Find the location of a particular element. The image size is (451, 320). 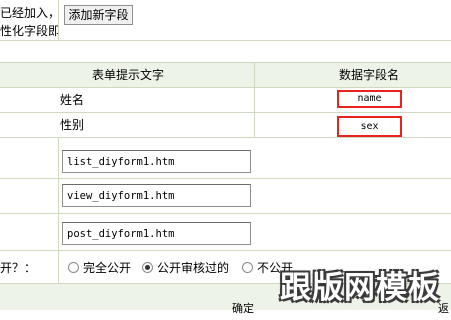

radio-public-all is located at coordinates (73, 267).